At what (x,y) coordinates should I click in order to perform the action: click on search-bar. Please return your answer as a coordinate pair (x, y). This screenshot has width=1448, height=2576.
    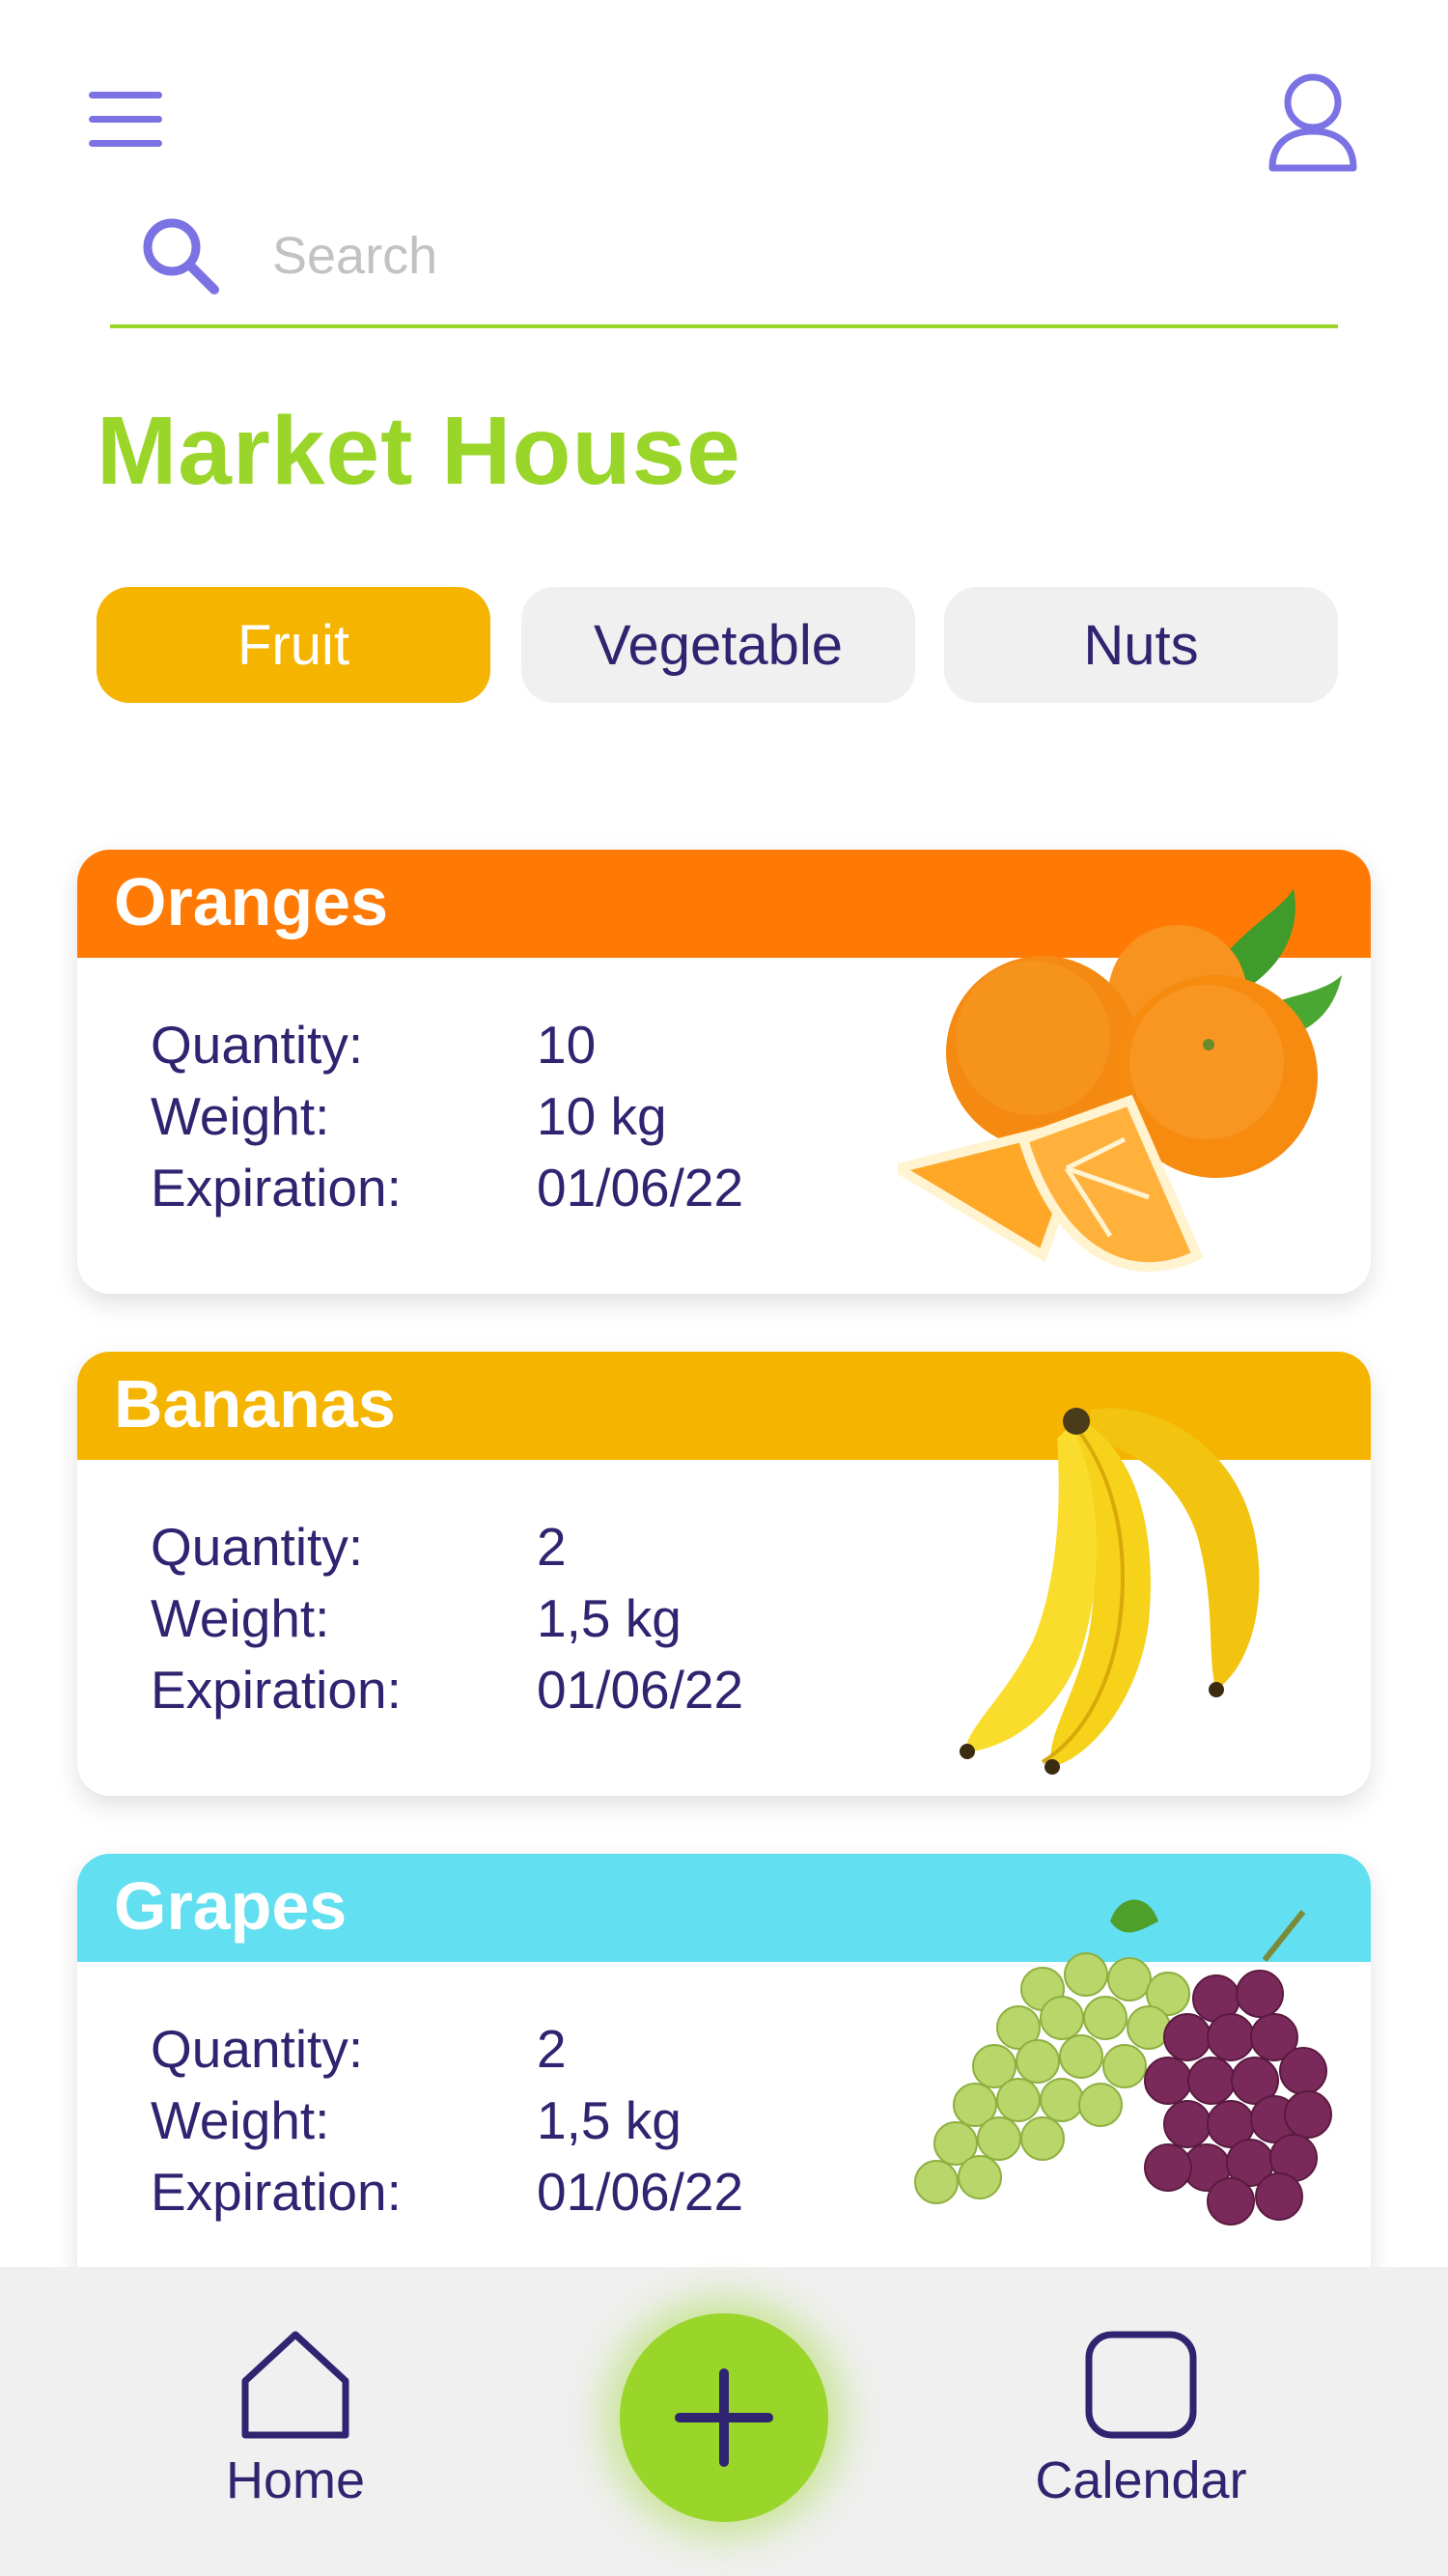
    Looking at the image, I should click on (724, 266).